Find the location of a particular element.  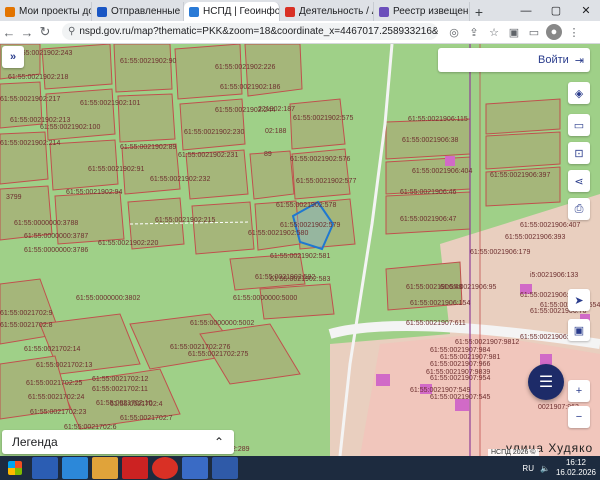

parcel-label: 61:55:0021906:404 is located at coordinates (442, 171).